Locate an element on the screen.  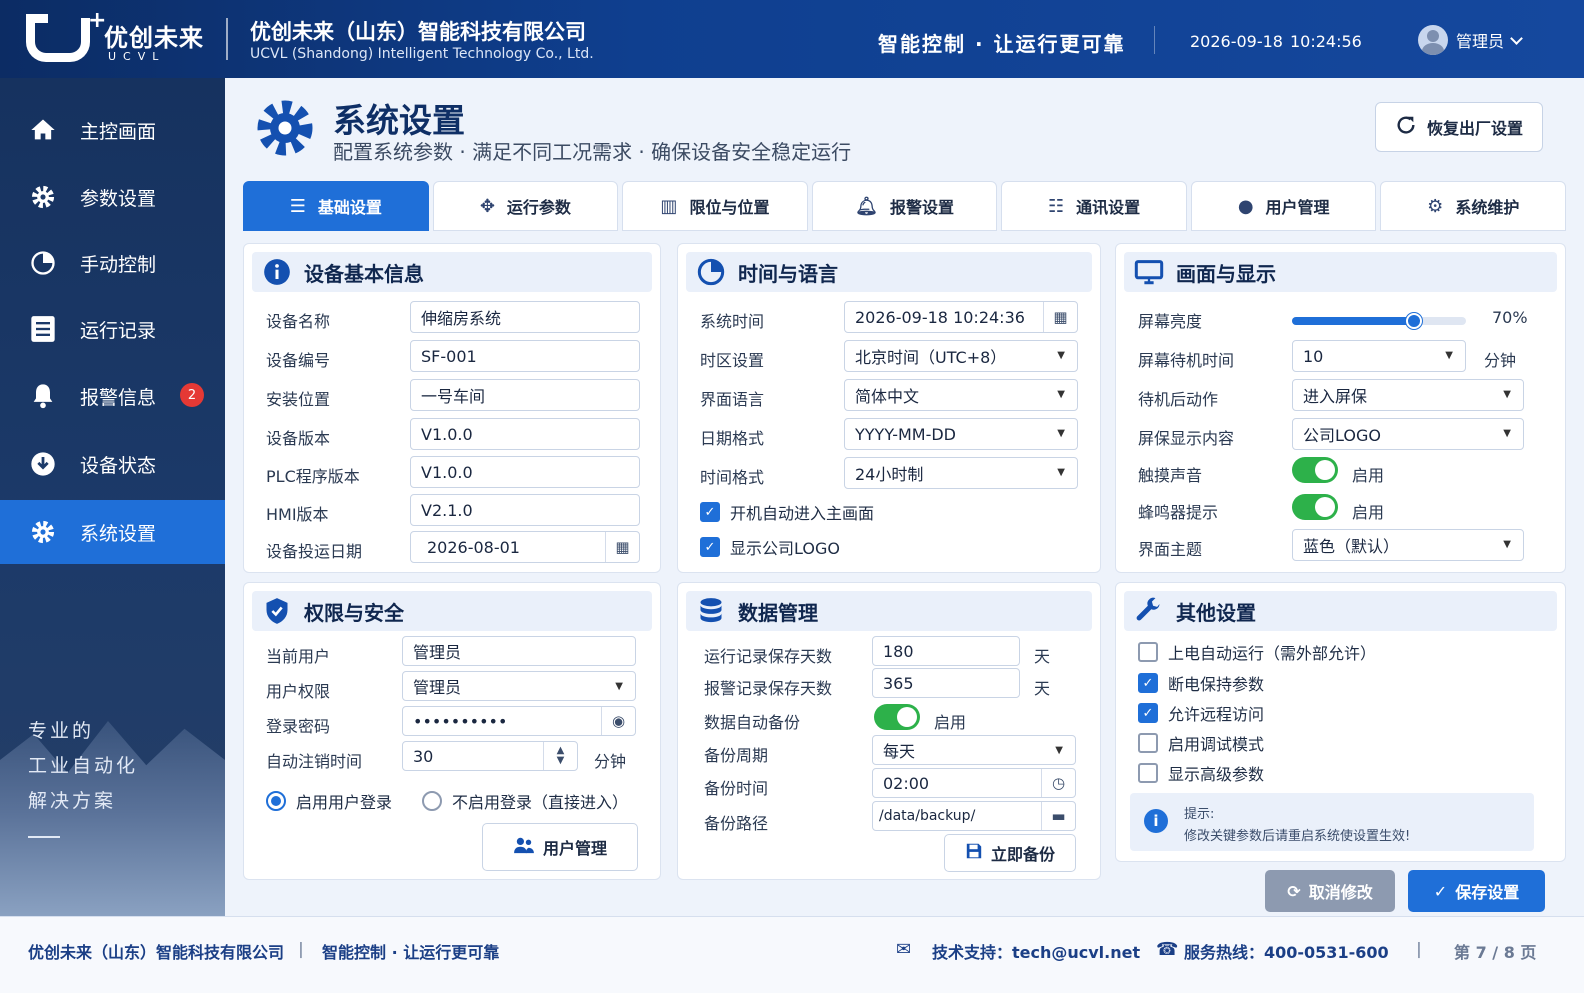
device-name-input: 伸缩房系统 is located at coordinates (525, 317).